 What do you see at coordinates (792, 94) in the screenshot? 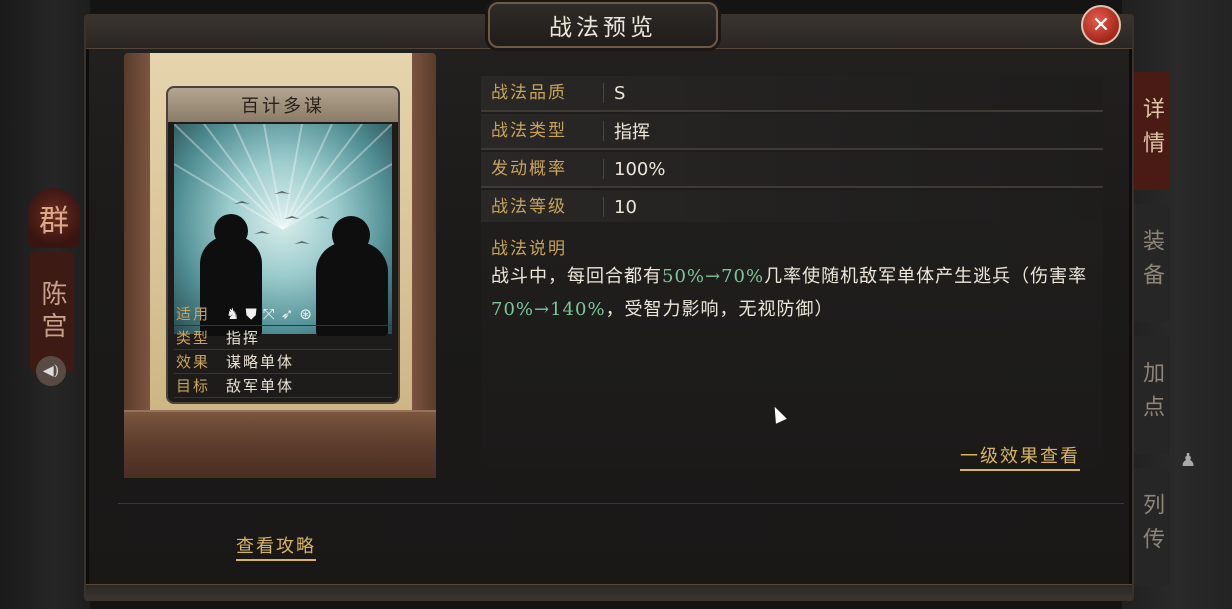
I see `info-row-quality: 战法品质 S` at bounding box center [792, 94].